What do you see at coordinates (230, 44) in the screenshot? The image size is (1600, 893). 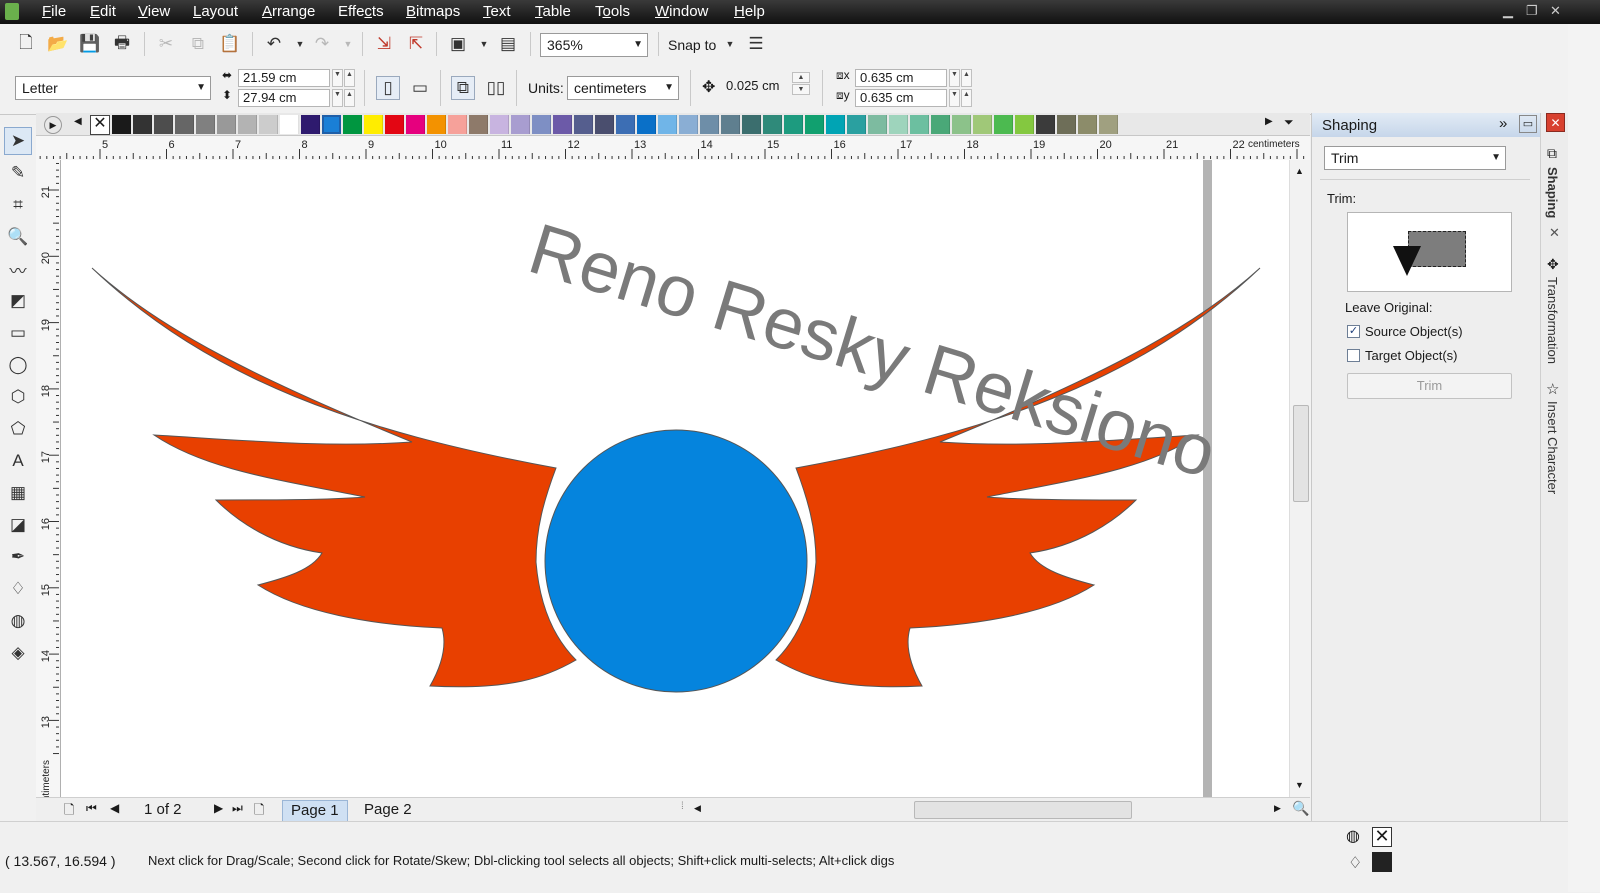 I see `paste-icon: 📋` at bounding box center [230, 44].